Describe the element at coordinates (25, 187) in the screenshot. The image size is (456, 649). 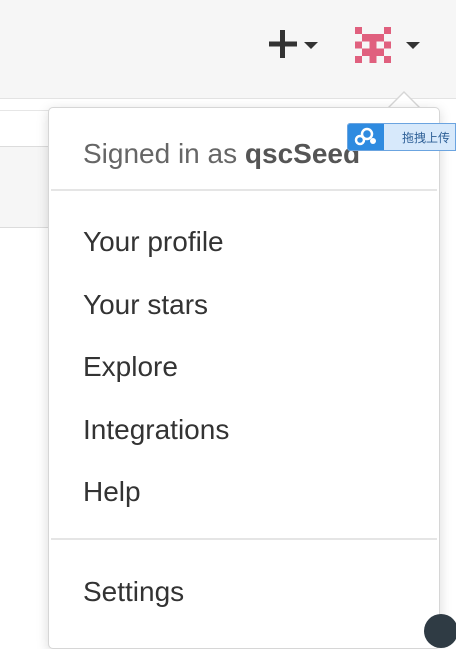
I see `page-content-box` at that location.